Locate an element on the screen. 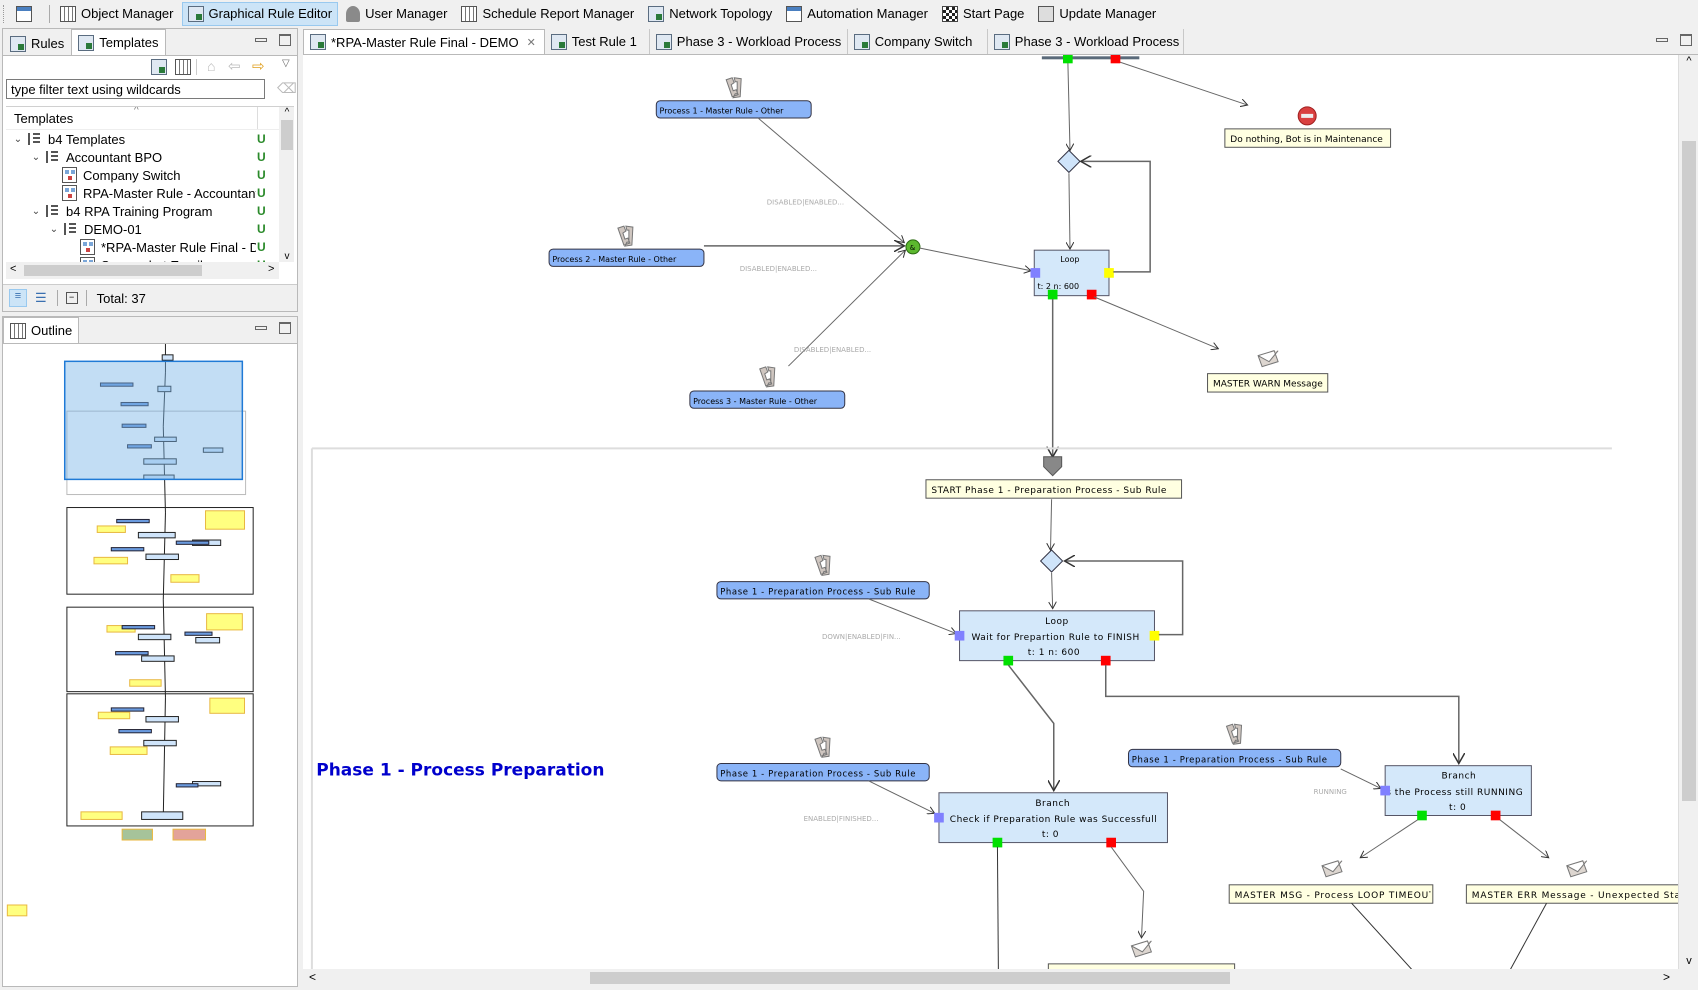 Image resolution: width=1698 pixels, height=990 pixels. start-page-button: Start Page is located at coordinates (983, 14).